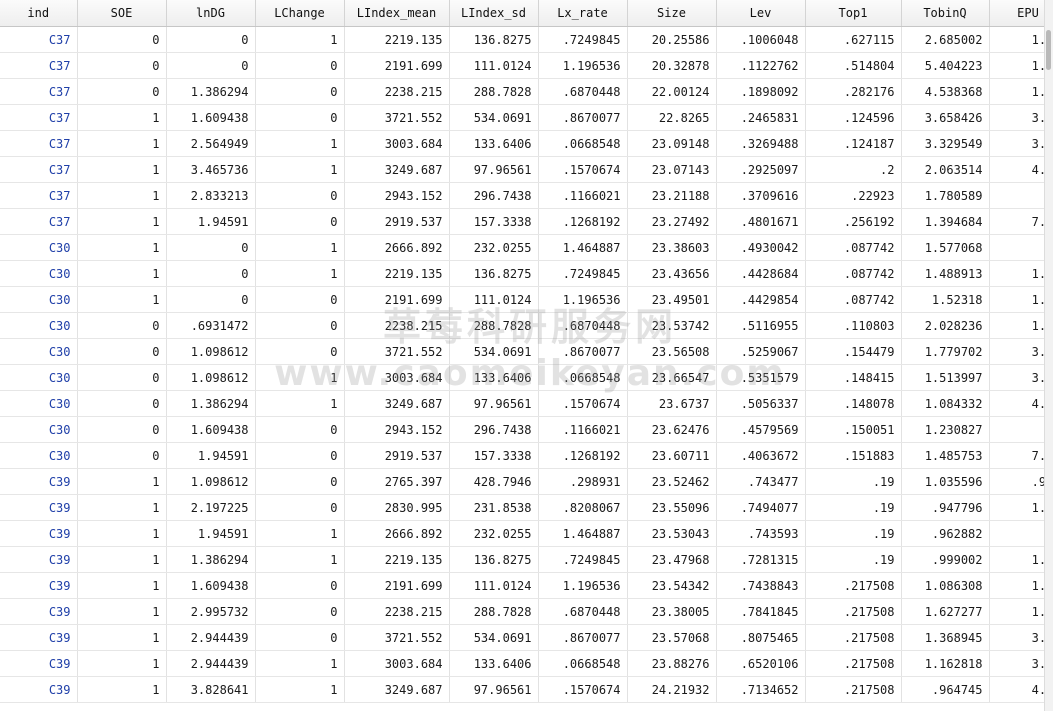 This screenshot has height=711, width=1053. I want to click on table-cell: .7134652, so click(761, 689).